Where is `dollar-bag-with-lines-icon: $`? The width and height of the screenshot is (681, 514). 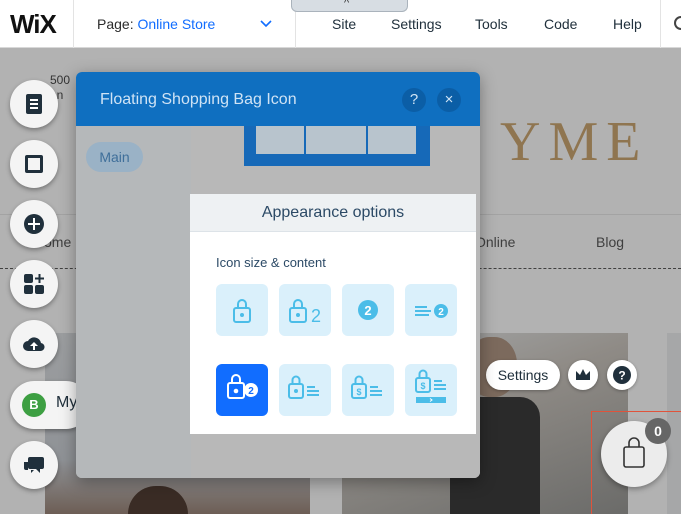 dollar-bag-with-lines-icon: $ is located at coordinates (366, 387).